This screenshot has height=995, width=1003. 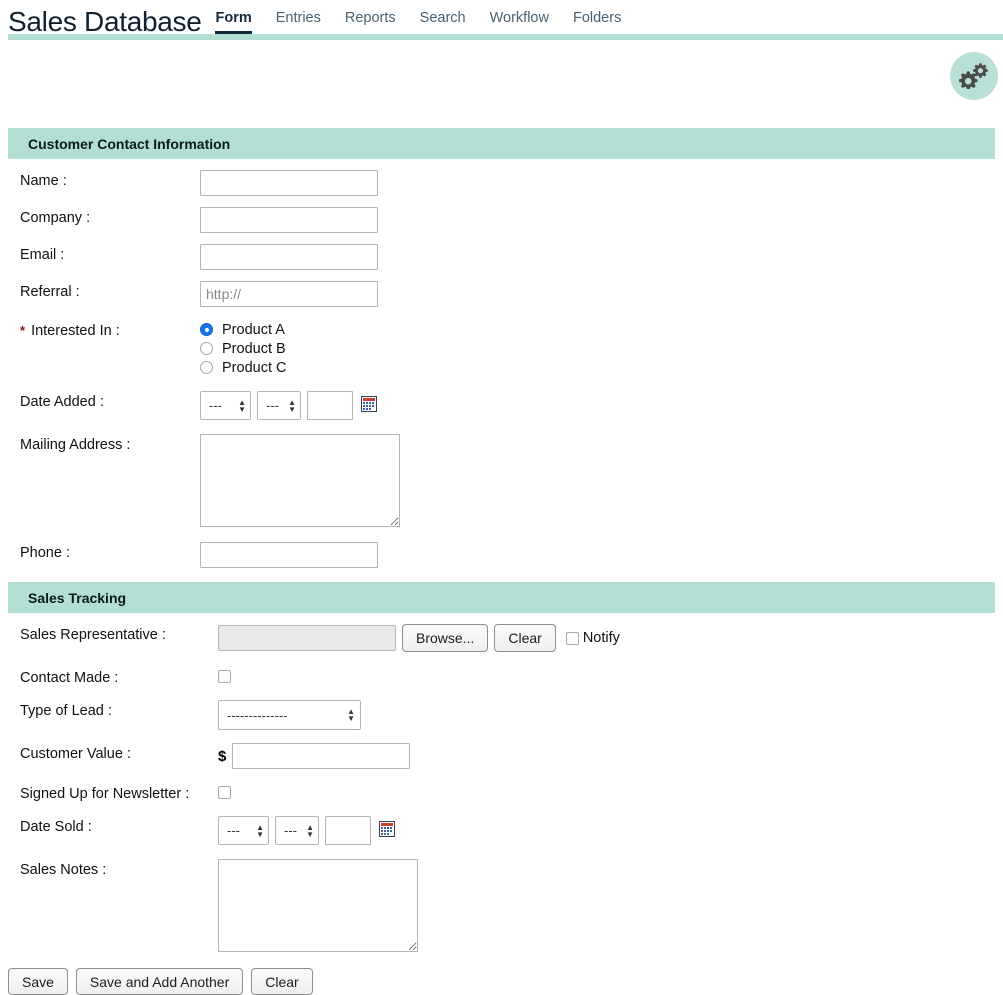 What do you see at coordinates (501, 294) in the screenshot?
I see `field-row-referral: Referral :` at bounding box center [501, 294].